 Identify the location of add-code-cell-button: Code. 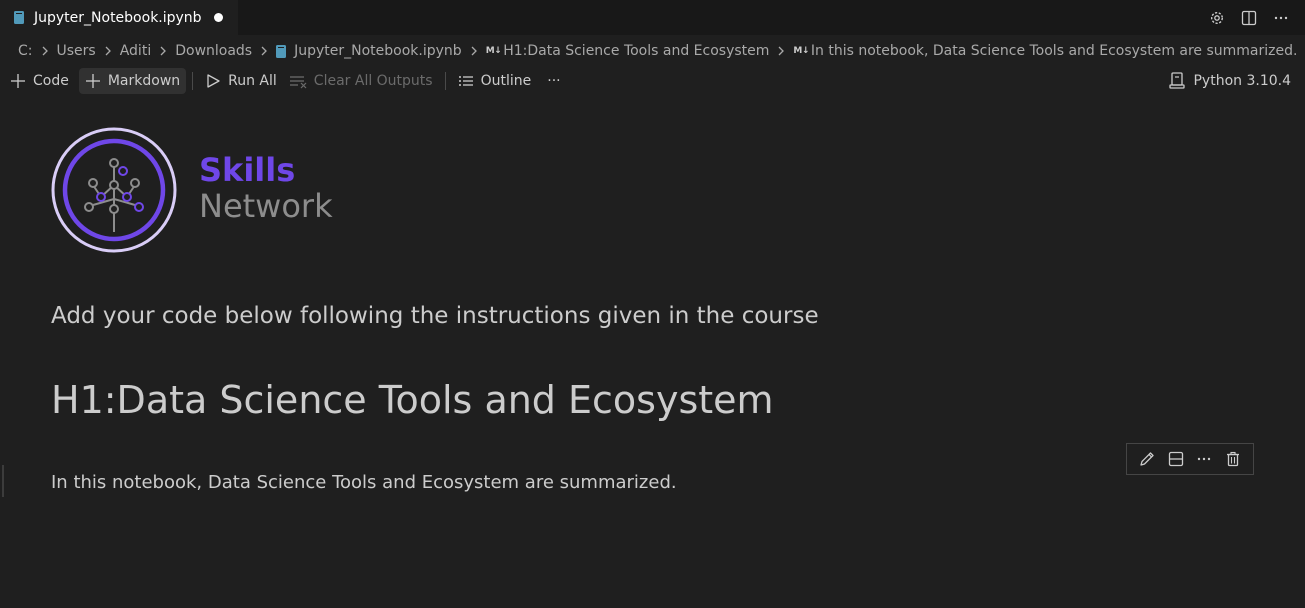
(39, 81).